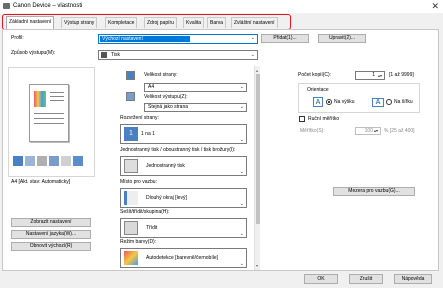 The width and height of the screenshot is (443, 288). Describe the element at coordinates (403, 102) in the screenshot. I see `landscape-label: Na šířku` at that location.